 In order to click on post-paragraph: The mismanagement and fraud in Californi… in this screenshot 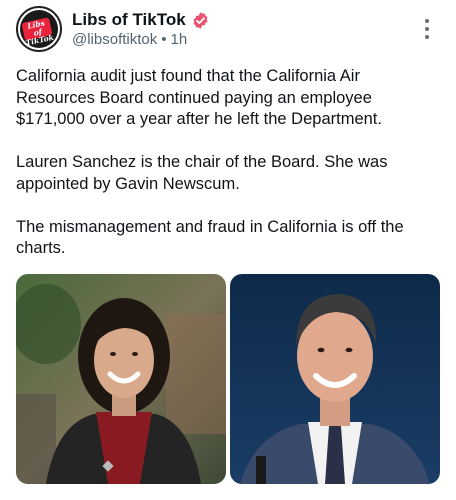, I will do `click(210, 237)`.